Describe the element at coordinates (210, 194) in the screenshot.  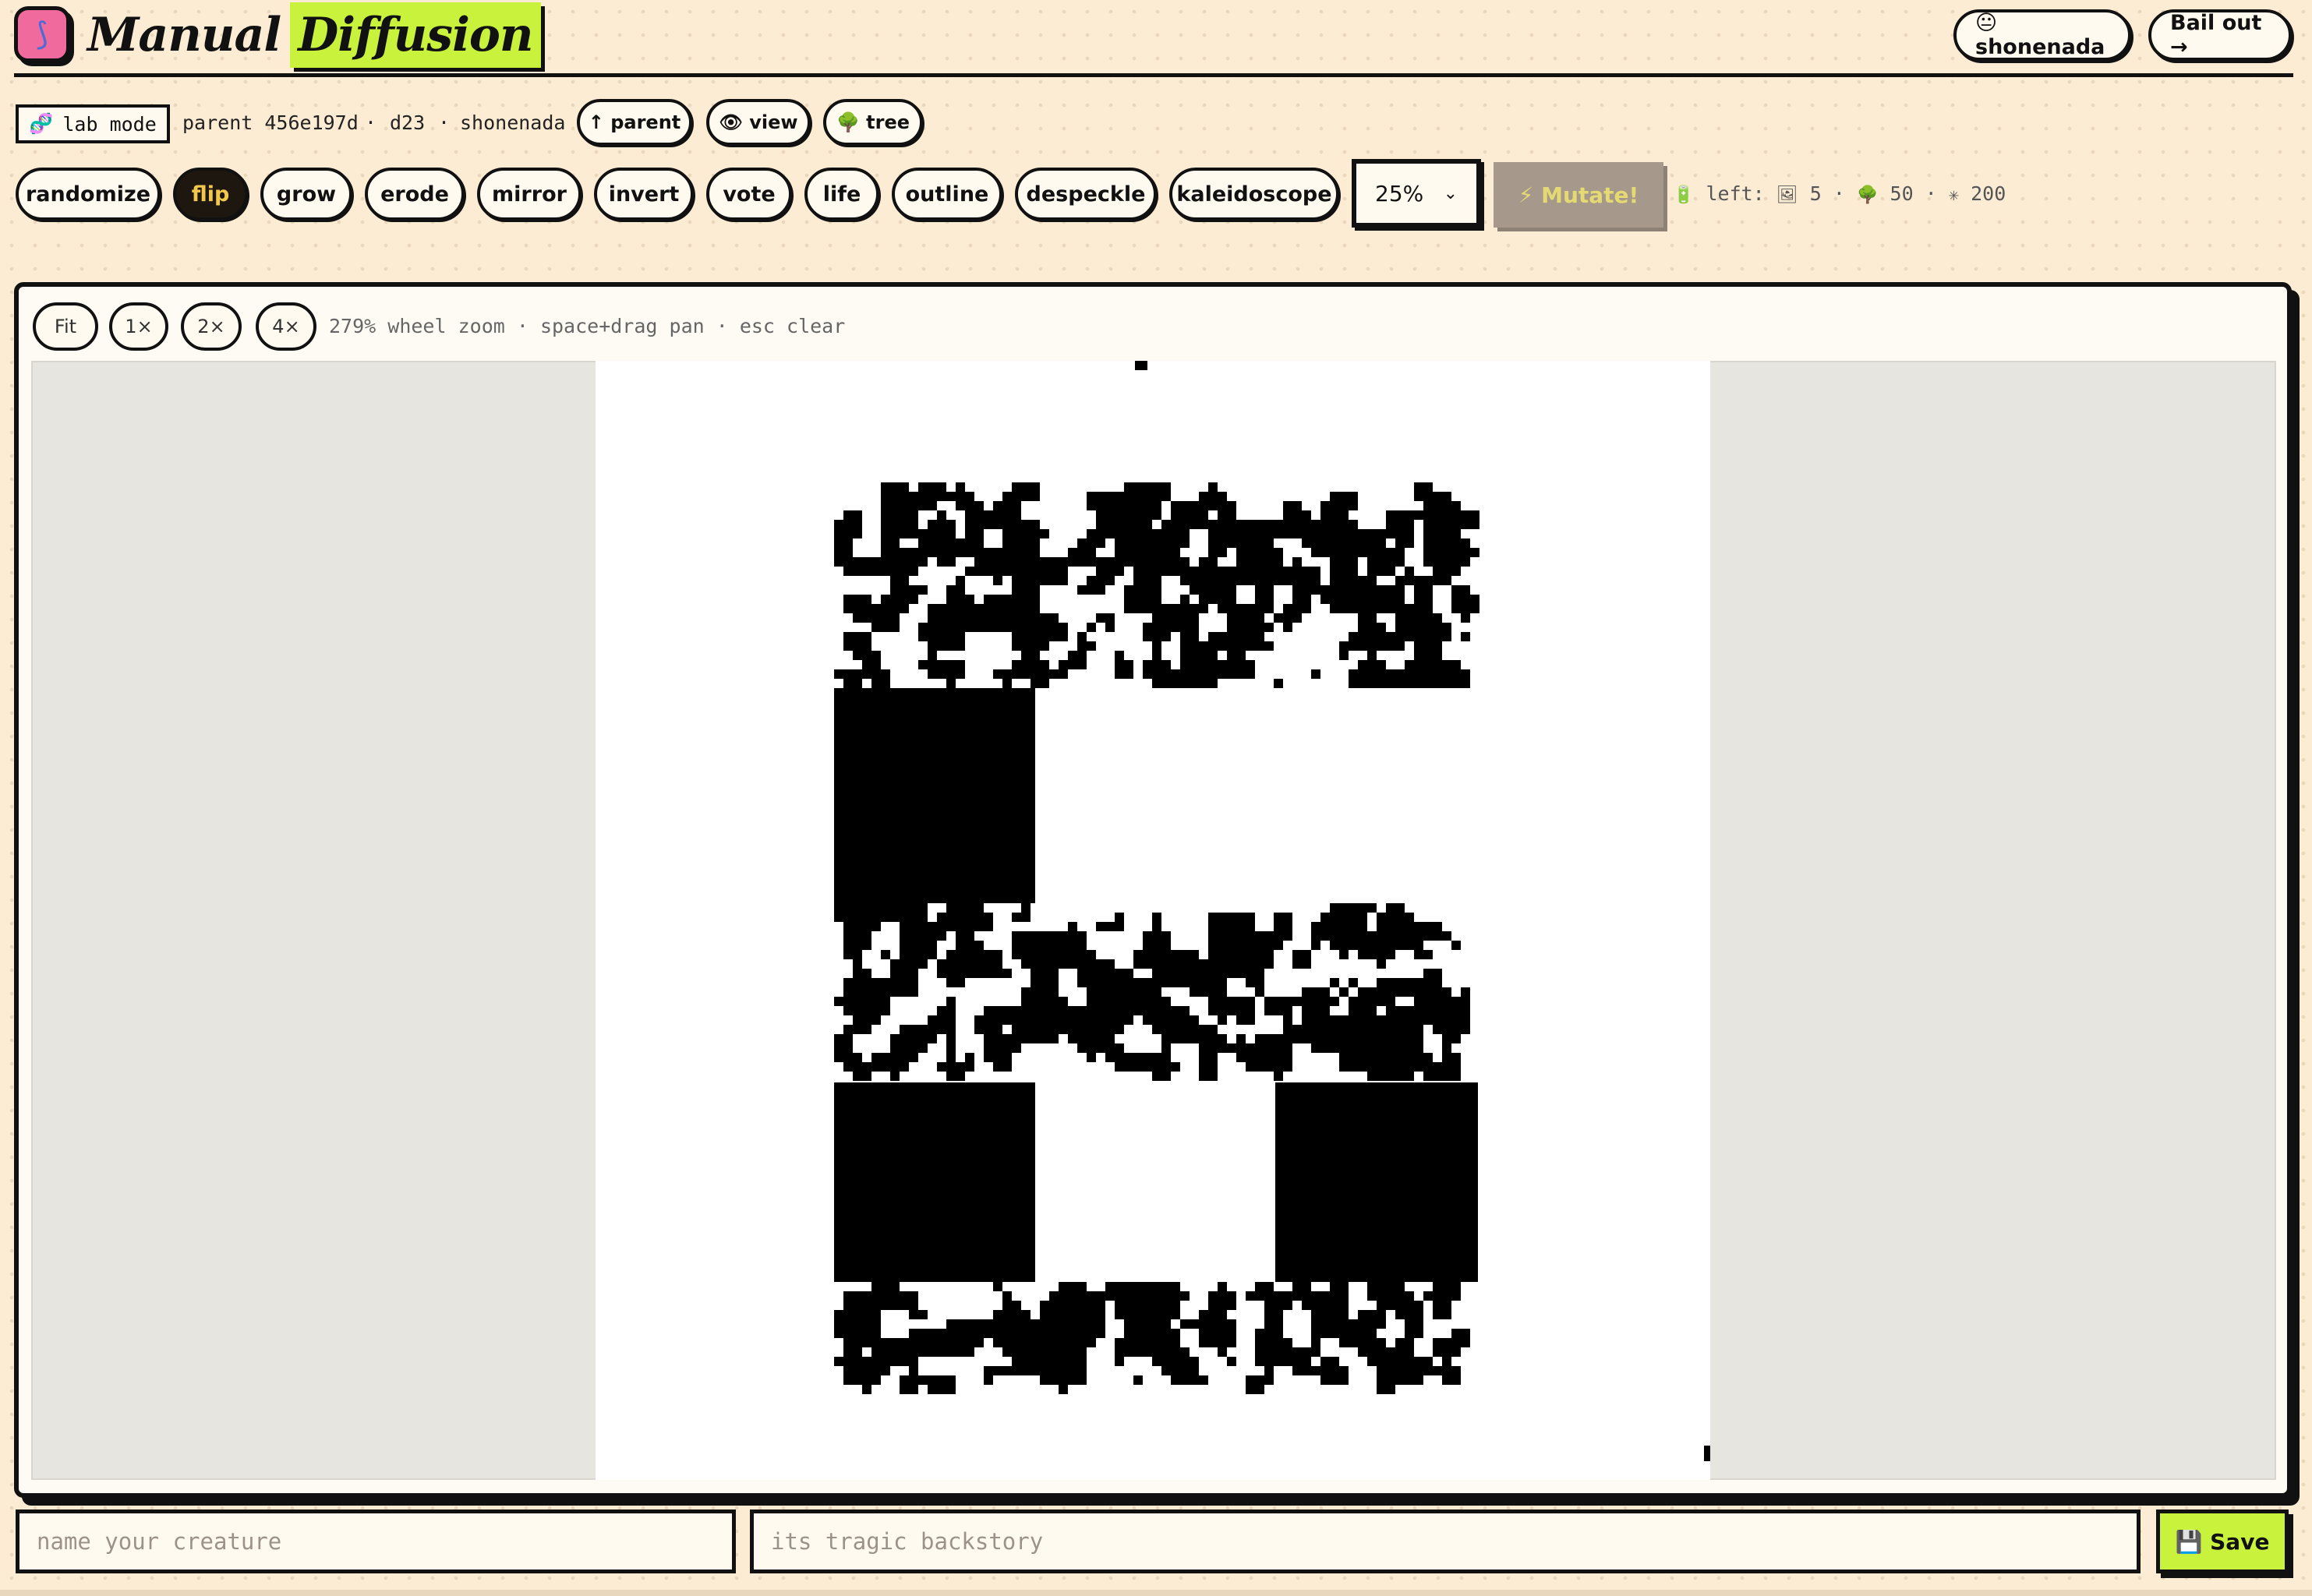
I see `op-flip-button: flip` at that location.